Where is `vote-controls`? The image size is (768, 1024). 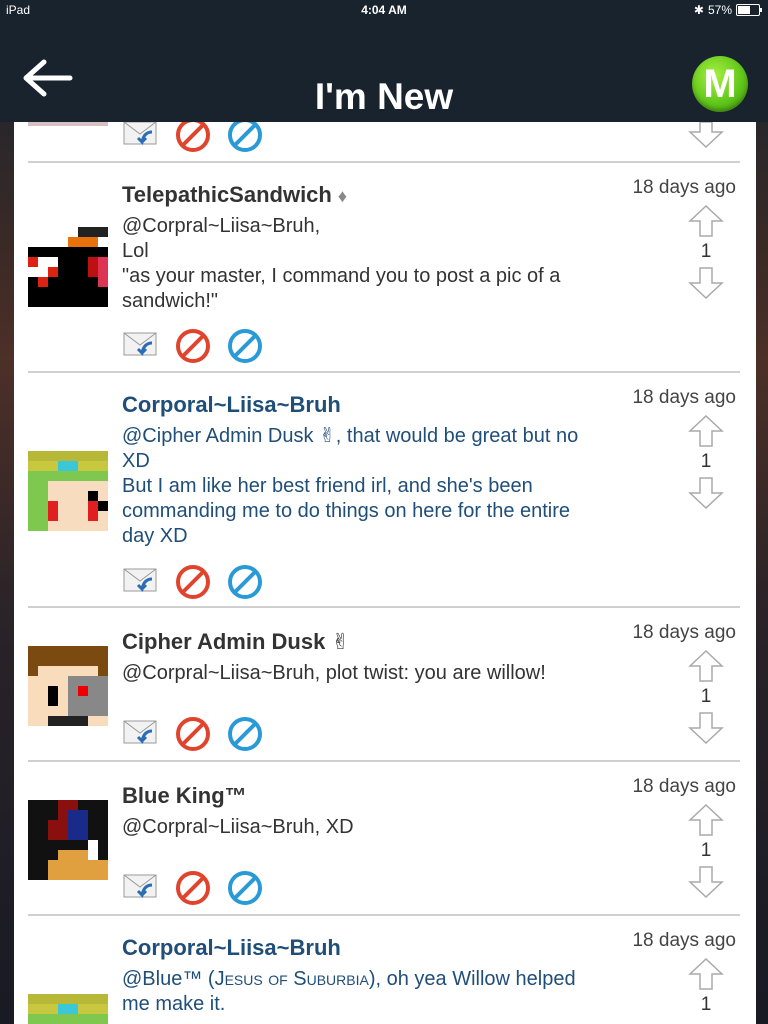 vote-controls is located at coordinates (706, 135).